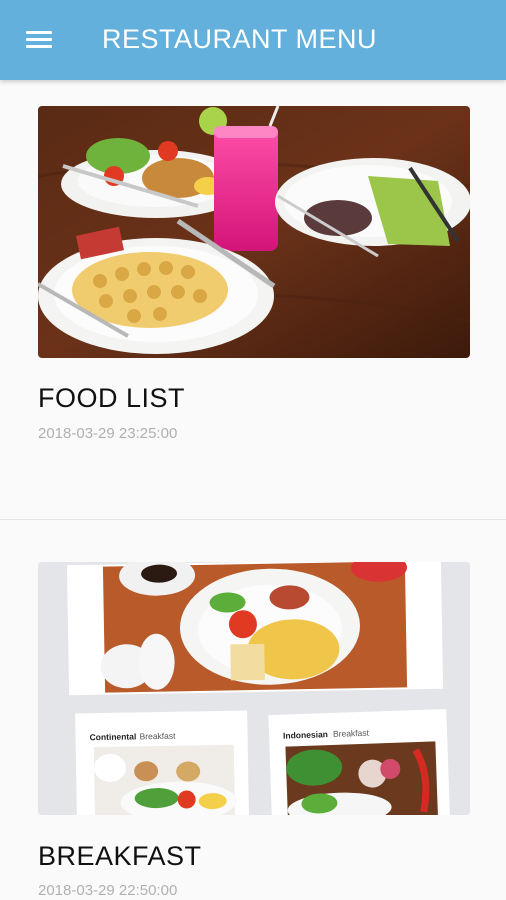  What do you see at coordinates (157, 736) in the screenshot?
I see `continental-breakfast-label: Breakfast` at bounding box center [157, 736].